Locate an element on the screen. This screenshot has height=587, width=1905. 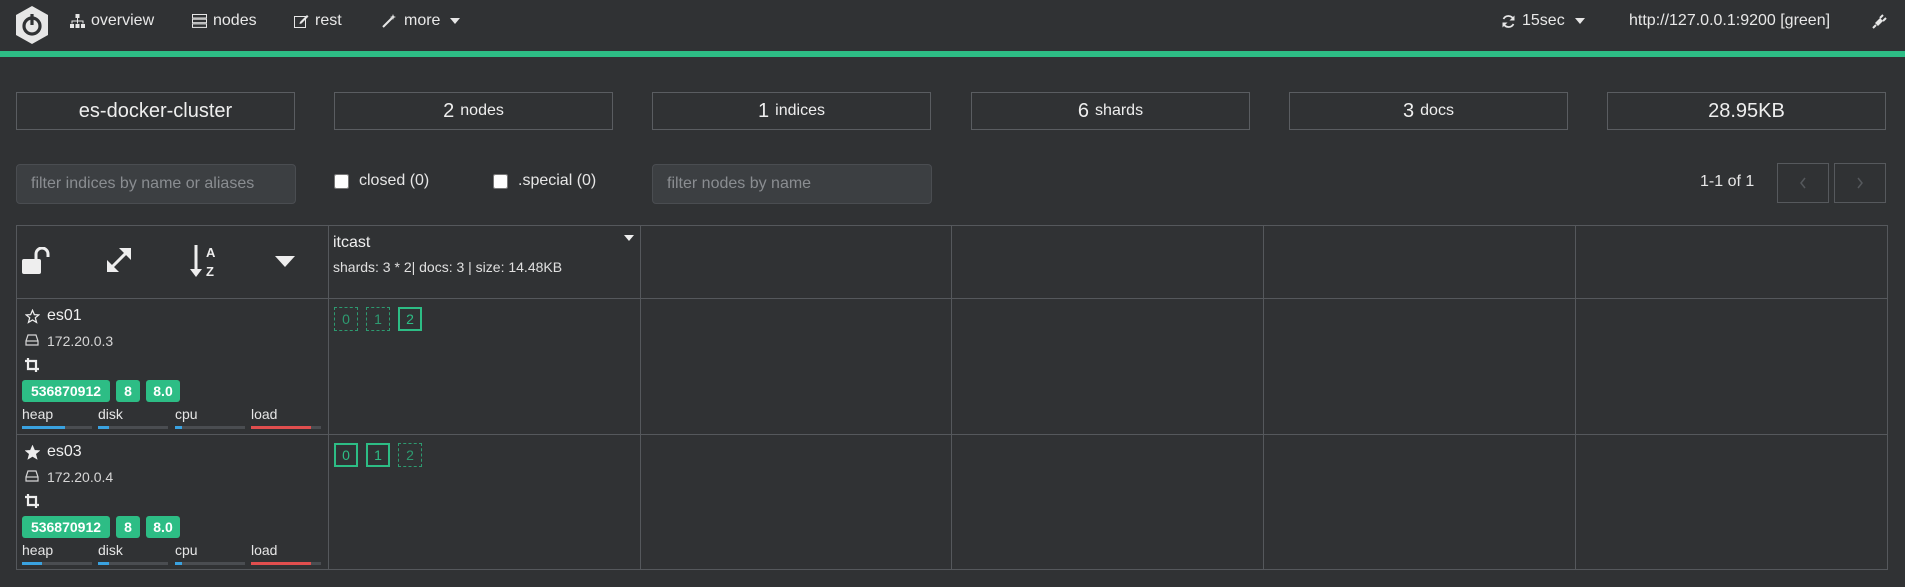
master-star-outline-icon is located at coordinates (32, 316).